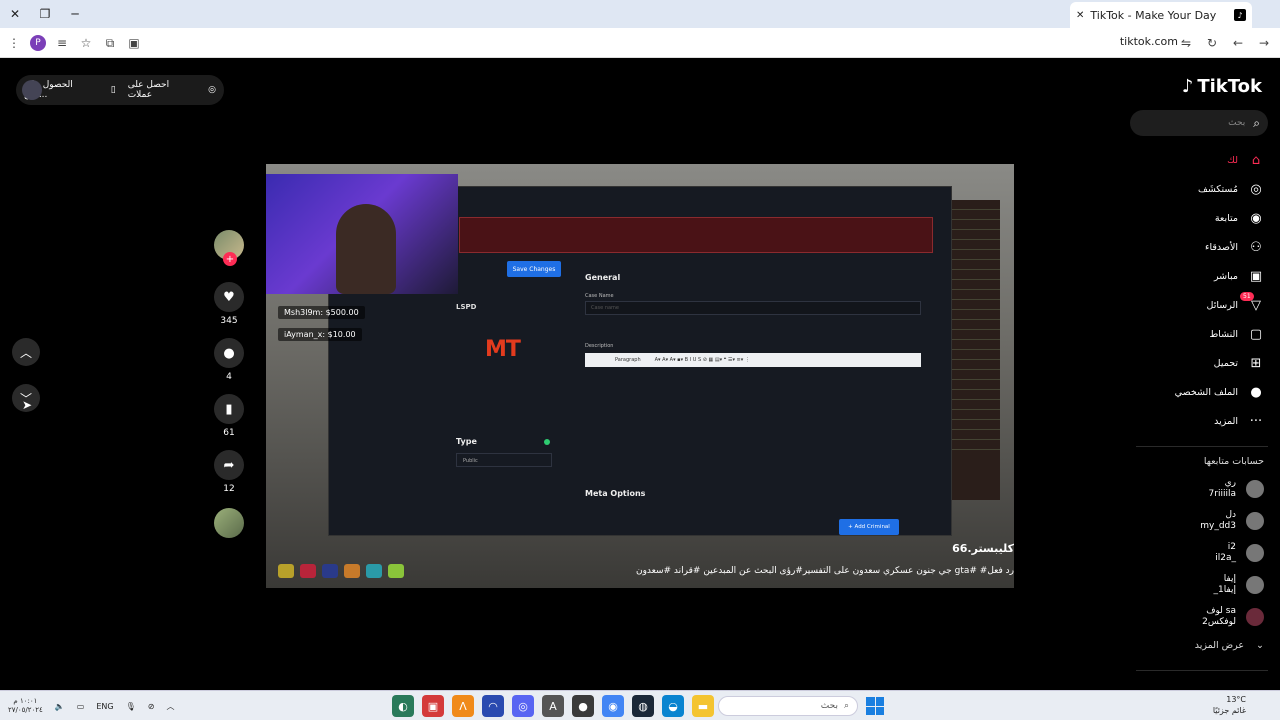  What do you see at coordinates (1219, 645) in the screenshot?
I see `see-more-label: عرض المزيد` at bounding box center [1219, 645].